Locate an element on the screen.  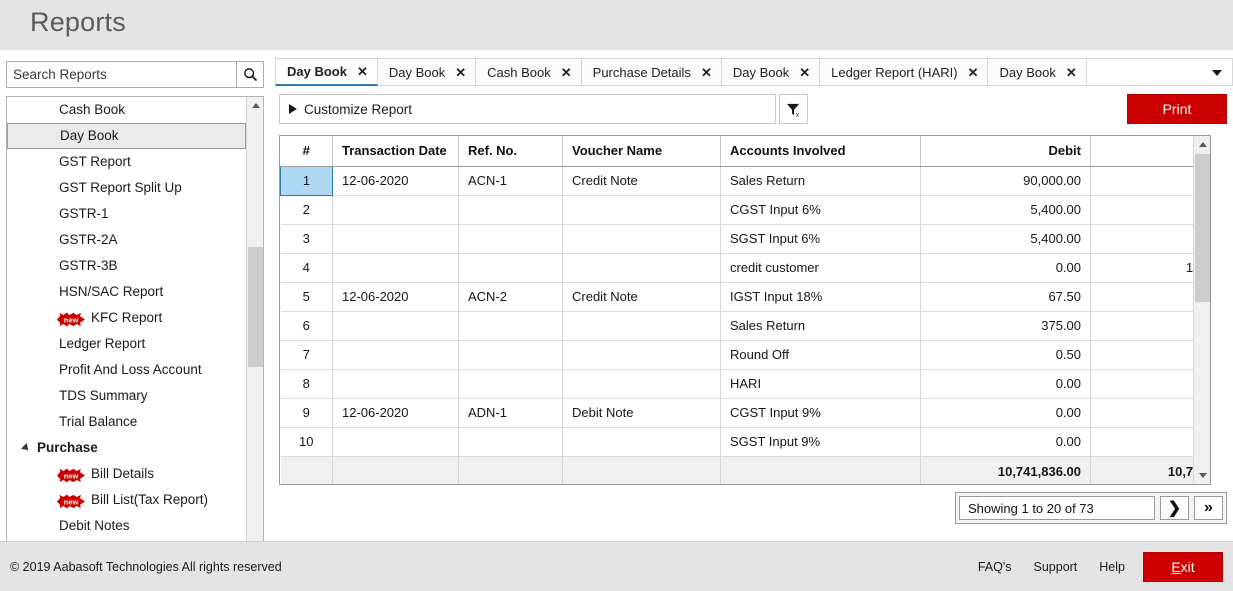
row-index: 6 is located at coordinates (306, 326).